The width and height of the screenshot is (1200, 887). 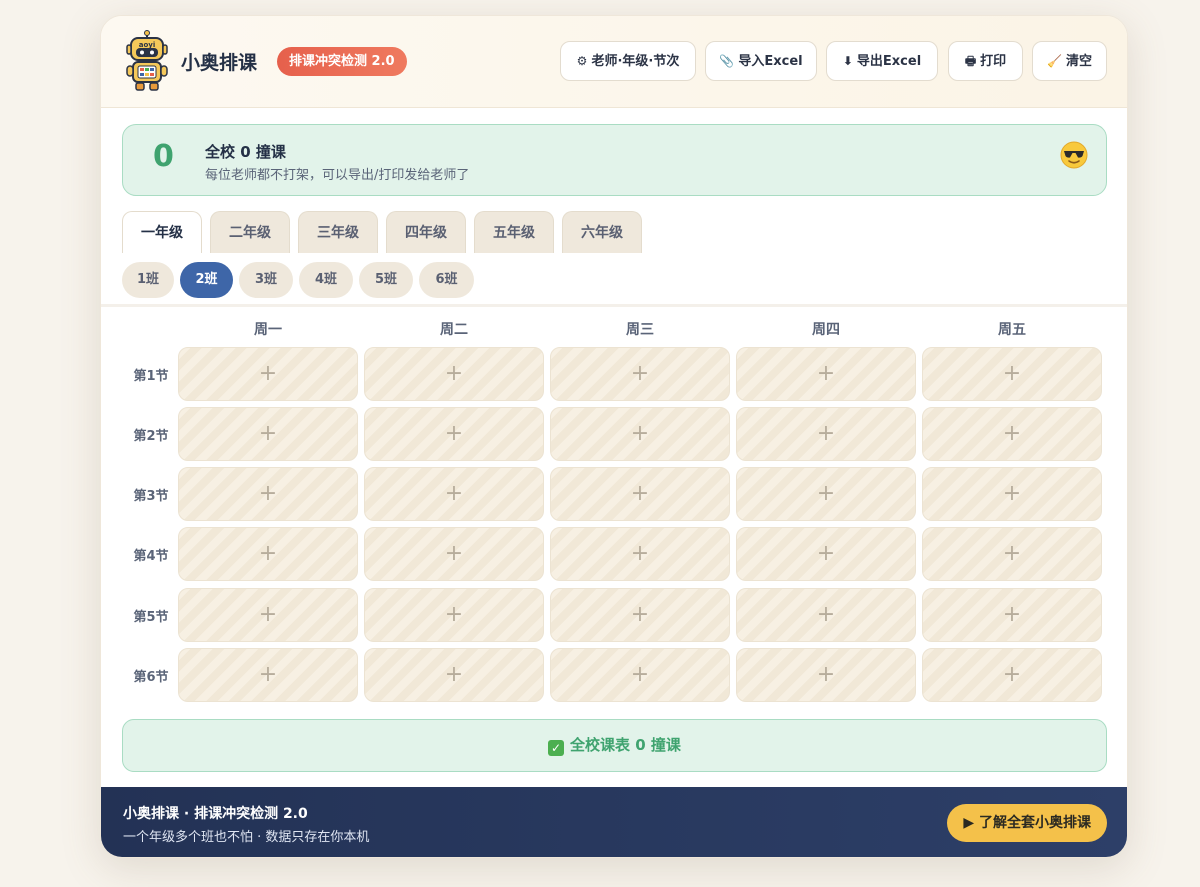 I want to click on conflict-status-panel: 0 全校 0 撞课 每位老师都不打架，可以导出/打印发给老师了, so click(x=614, y=160).